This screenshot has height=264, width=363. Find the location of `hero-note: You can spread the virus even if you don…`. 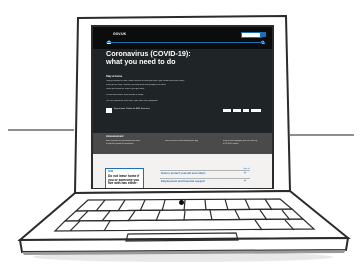

hero-note: You can spread the virus even if you don… is located at coordinates (132, 101).